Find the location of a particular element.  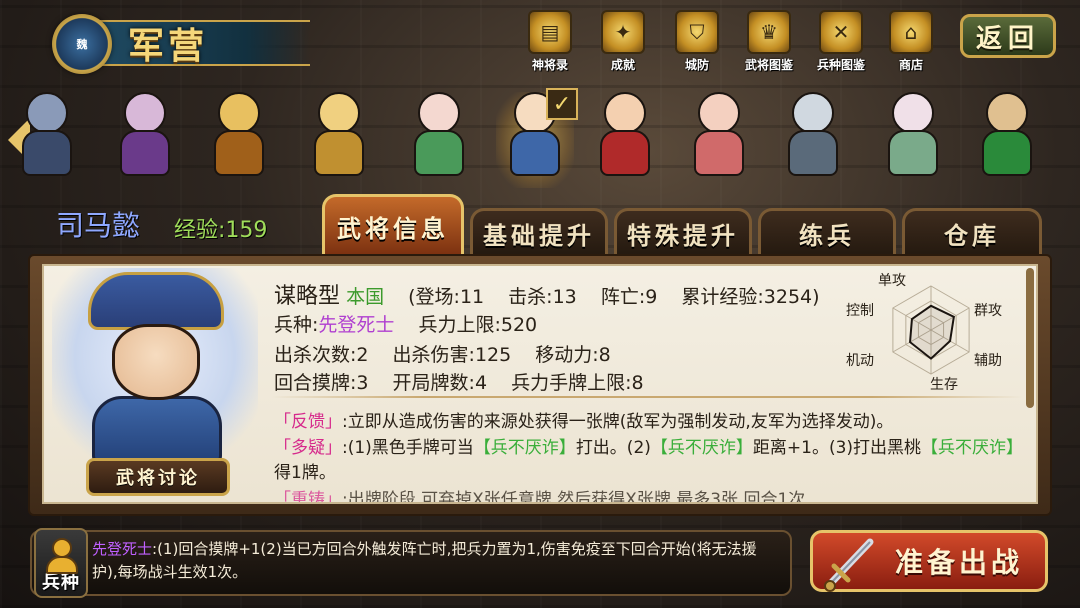

opening-hand: 开局牌数:4 is located at coordinates (440, 383).